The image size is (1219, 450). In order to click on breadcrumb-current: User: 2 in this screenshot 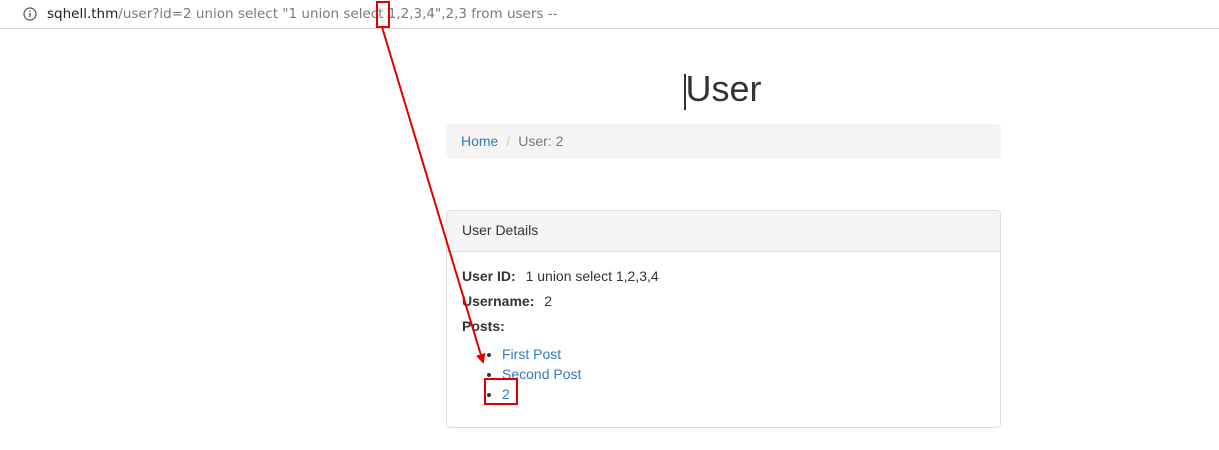, I will do `click(541, 141)`.